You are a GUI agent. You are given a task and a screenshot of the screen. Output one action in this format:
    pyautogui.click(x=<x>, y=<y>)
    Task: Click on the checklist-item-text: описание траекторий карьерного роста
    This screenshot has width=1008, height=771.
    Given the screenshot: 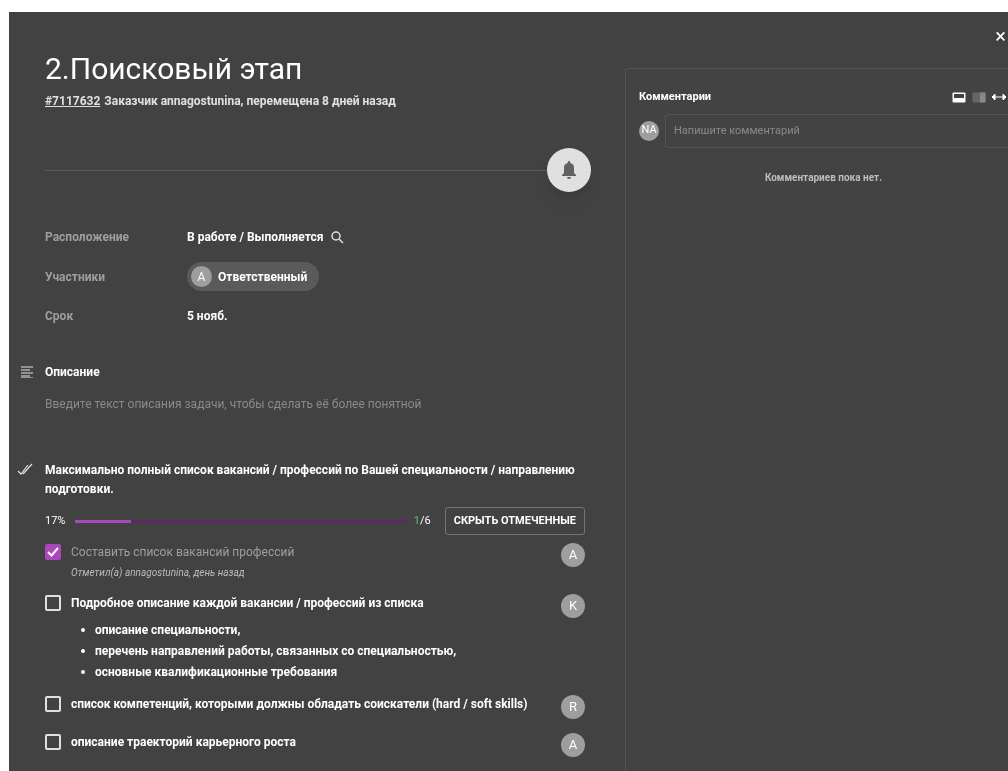 What is the action you would take?
    pyautogui.click(x=184, y=742)
    